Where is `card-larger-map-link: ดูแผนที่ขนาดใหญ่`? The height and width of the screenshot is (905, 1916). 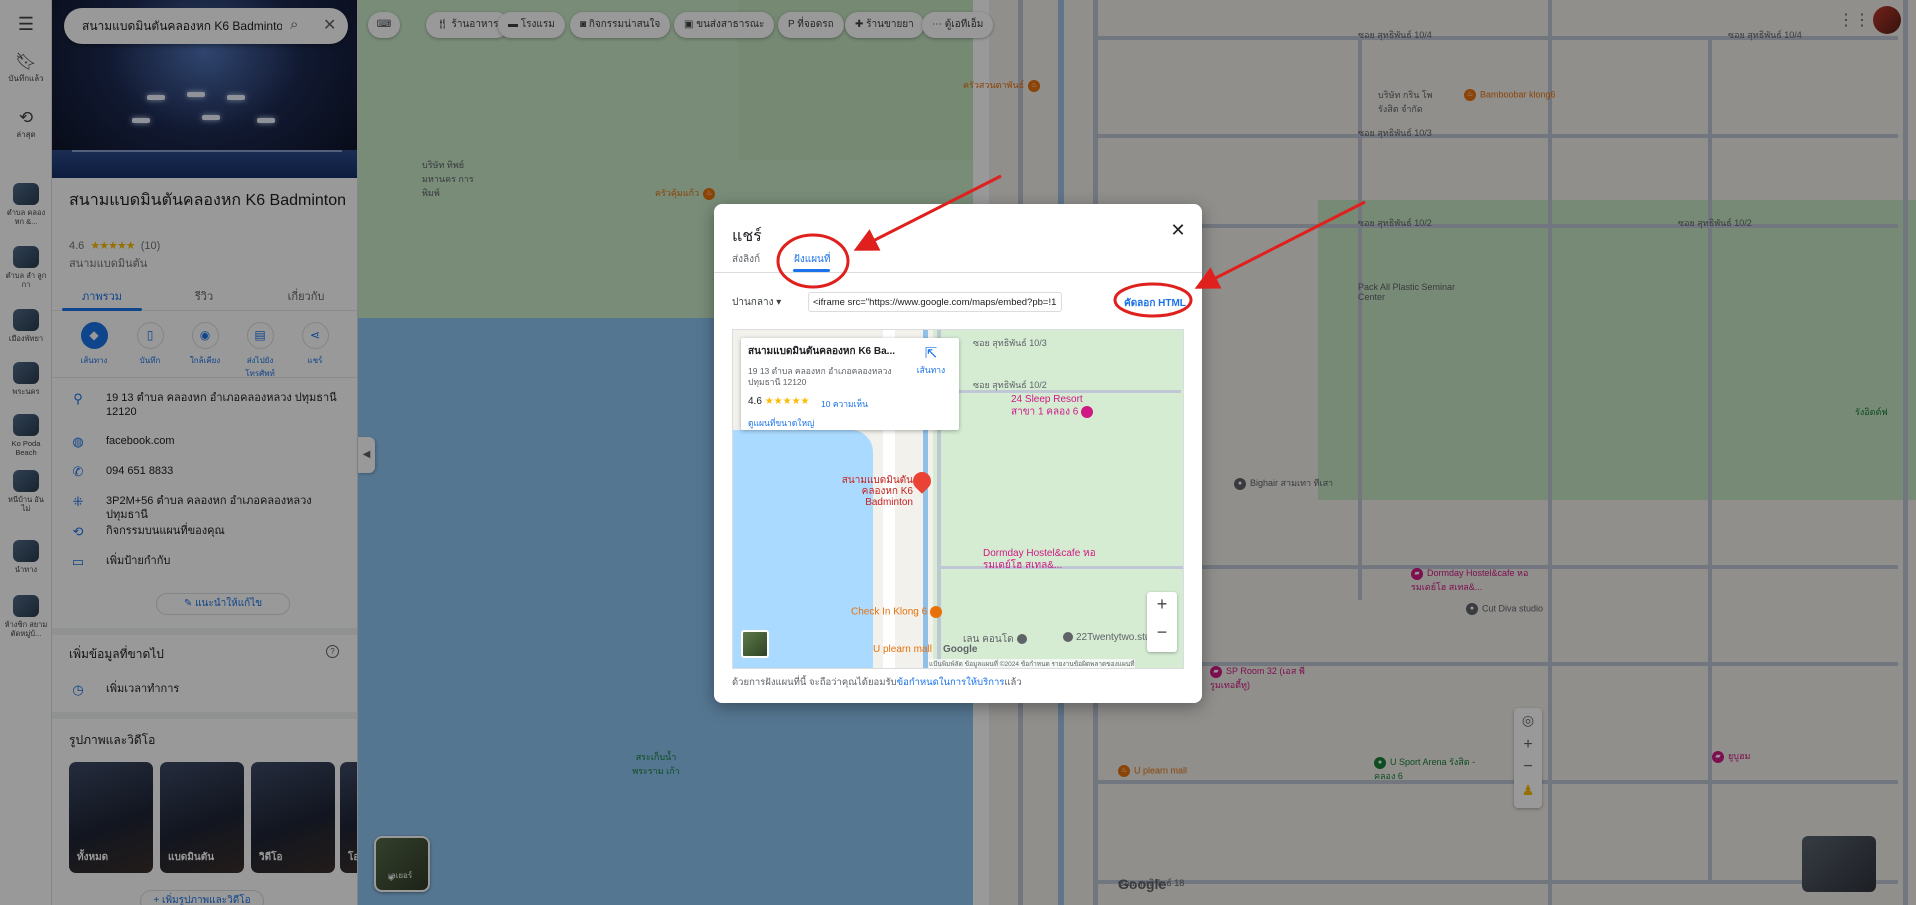 card-larger-map-link: ดูแผนที่ขนาดใหญ่ is located at coordinates (781, 423).